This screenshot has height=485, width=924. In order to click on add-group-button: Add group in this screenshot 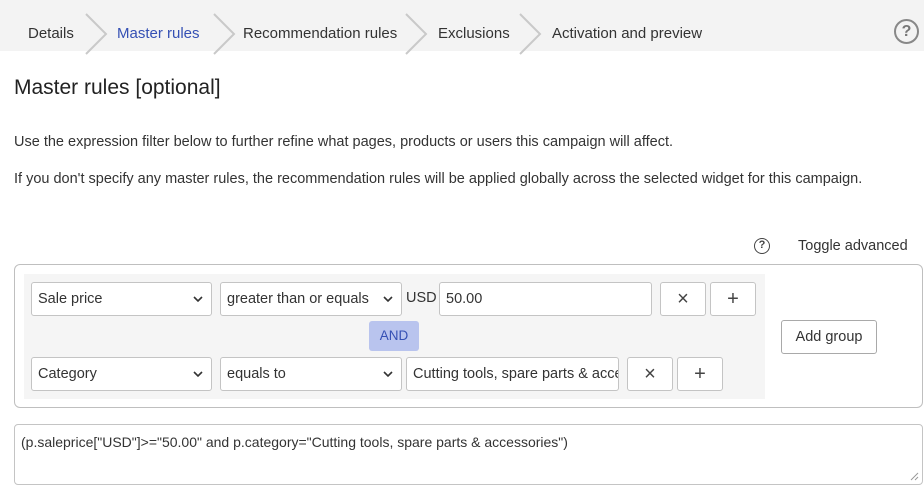, I will do `click(829, 337)`.